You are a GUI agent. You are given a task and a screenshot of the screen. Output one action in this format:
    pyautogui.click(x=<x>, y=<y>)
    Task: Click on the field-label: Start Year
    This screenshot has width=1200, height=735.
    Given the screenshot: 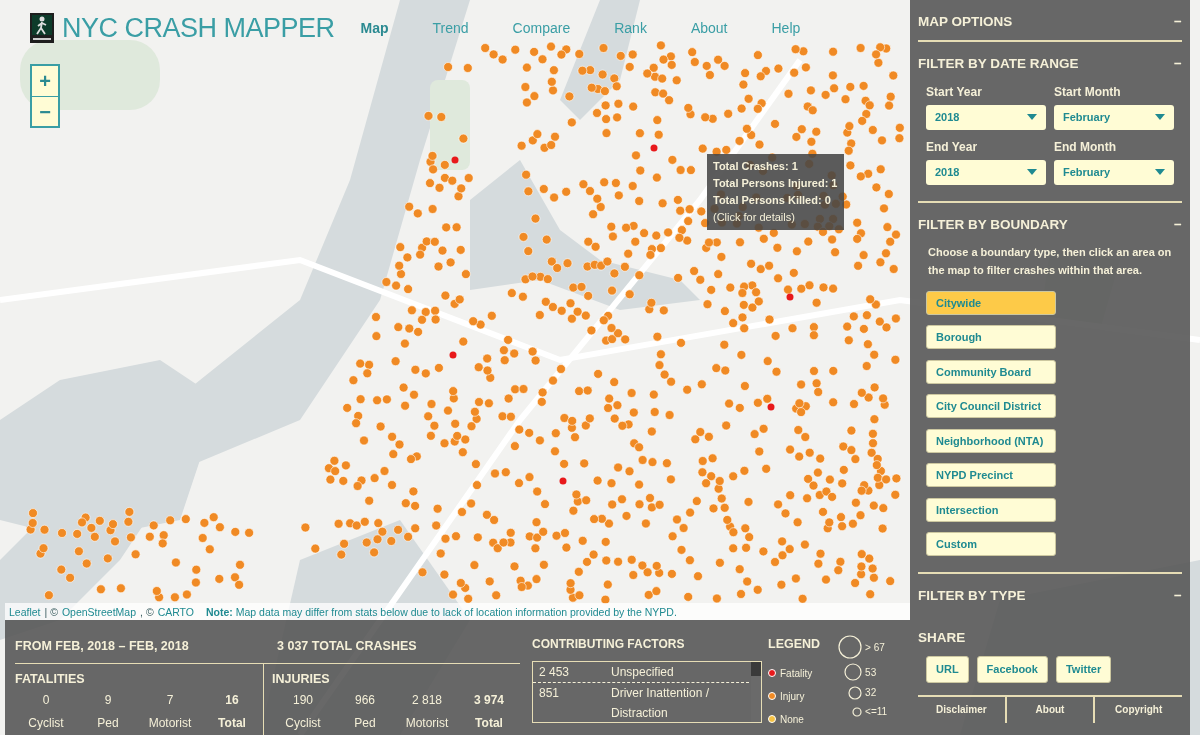 What is the action you would take?
    pyautogui.click(x=954, y=92)
    